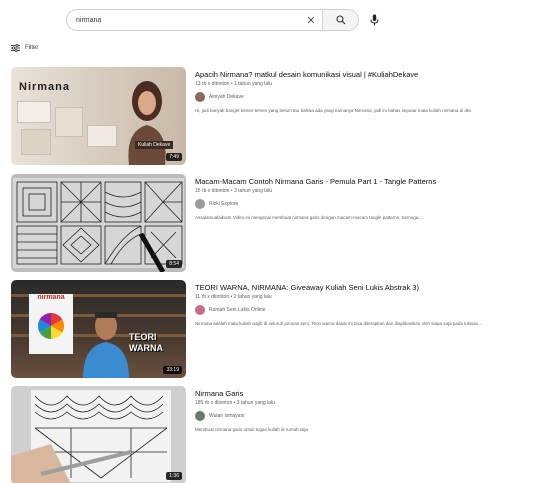 The height and width of the screenshot is (483, 536). I want to click on video-duration: 7:49, so click(174, 157).